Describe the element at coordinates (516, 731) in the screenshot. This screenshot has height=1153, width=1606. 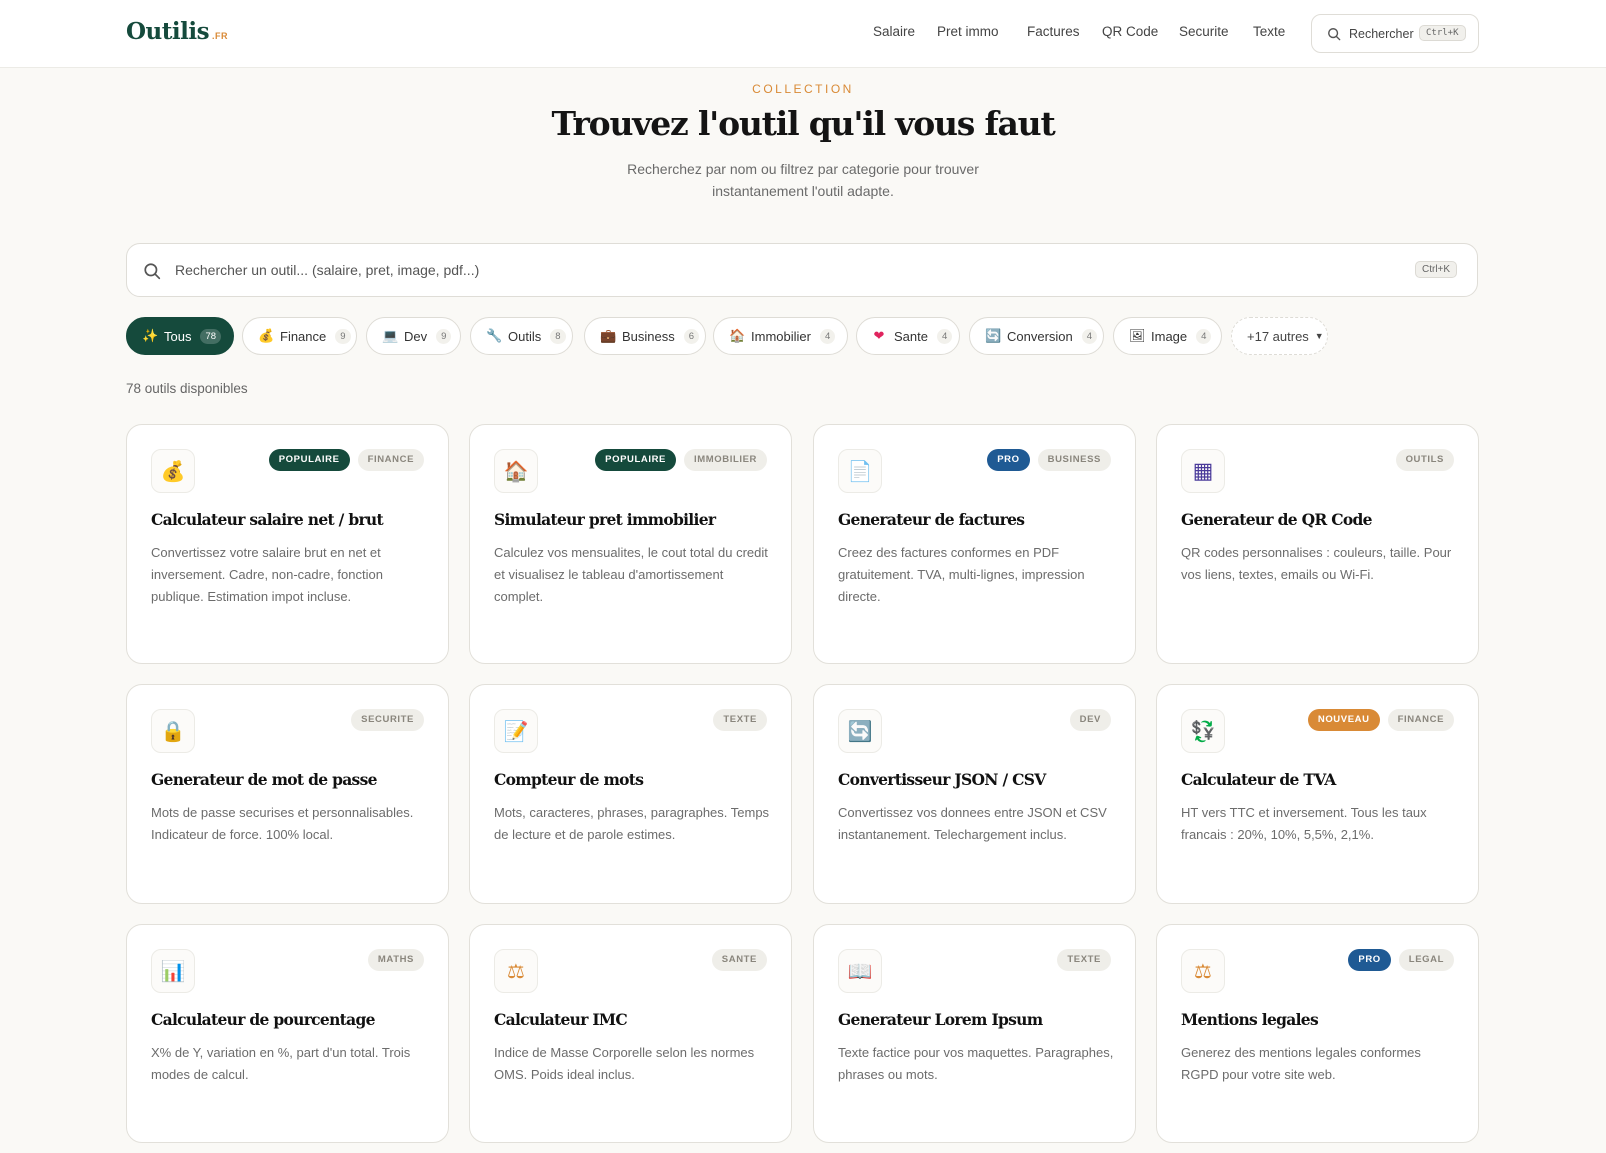
I see `memo-icon: 📝` at that location.